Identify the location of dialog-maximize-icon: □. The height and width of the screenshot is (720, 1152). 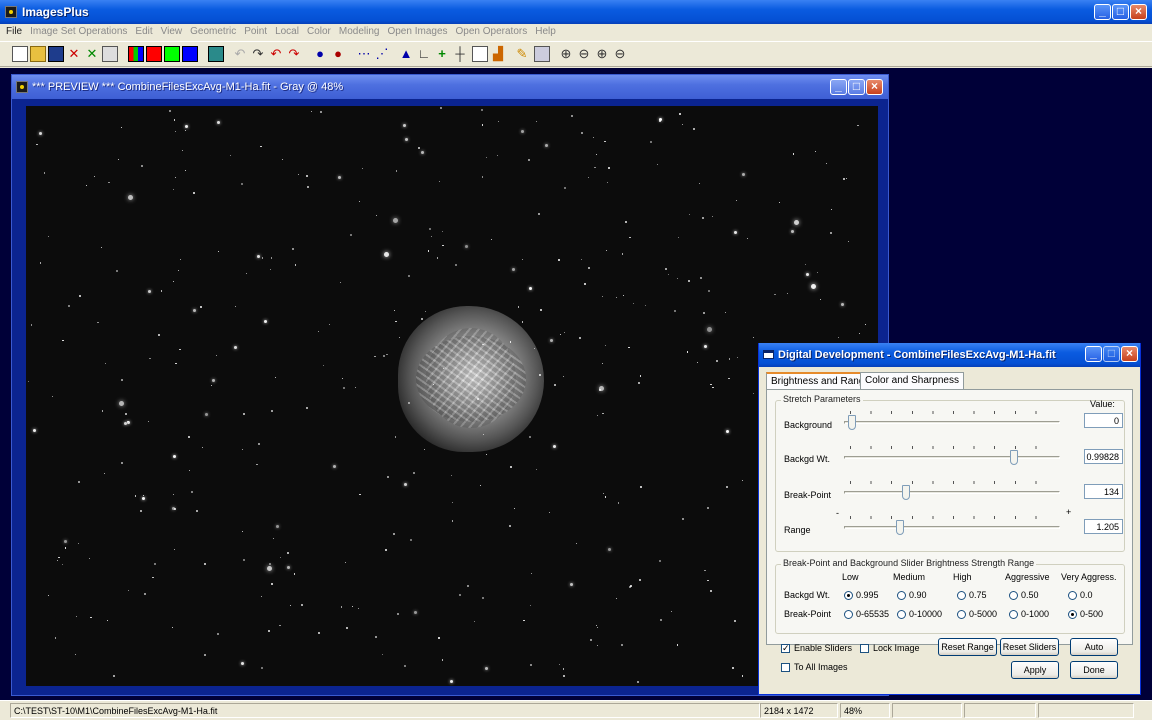
(1111, 354).